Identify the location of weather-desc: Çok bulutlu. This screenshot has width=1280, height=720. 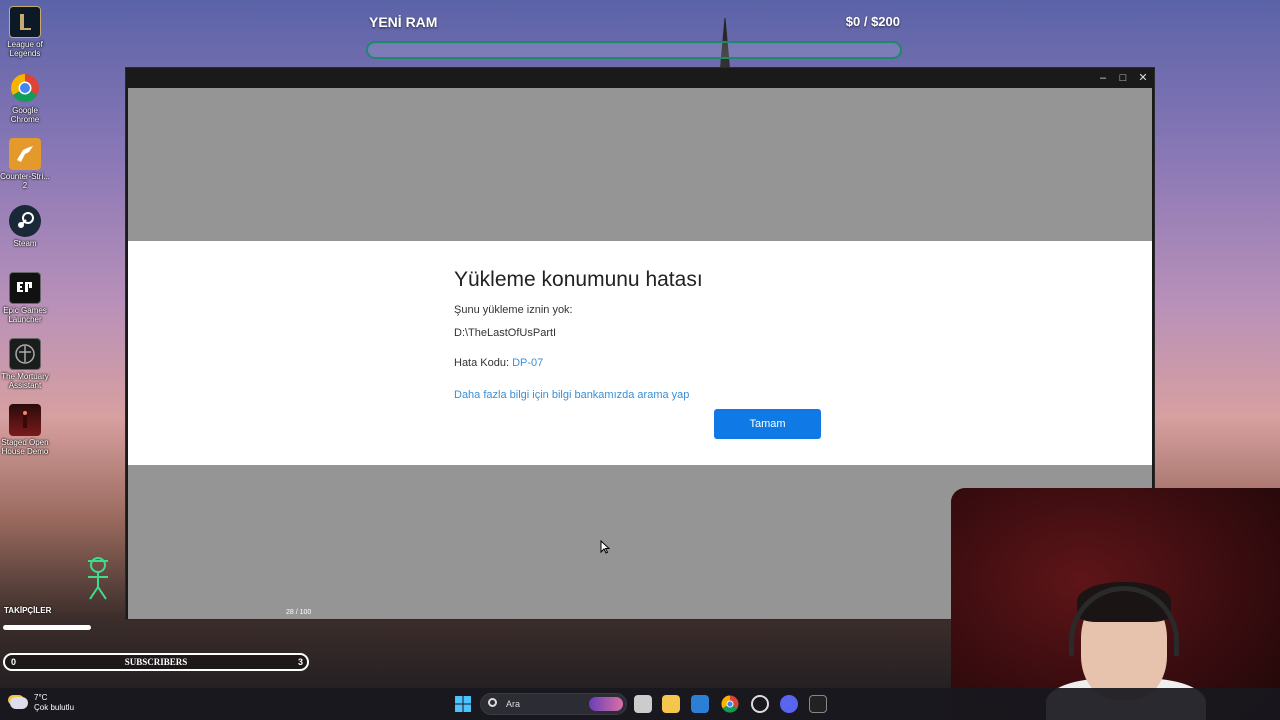
(54, 707).